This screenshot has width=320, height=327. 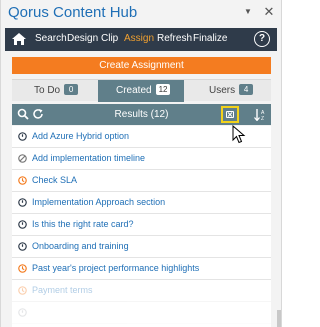 I want to click on clear-filter-icon, so click(x=230, y=114).